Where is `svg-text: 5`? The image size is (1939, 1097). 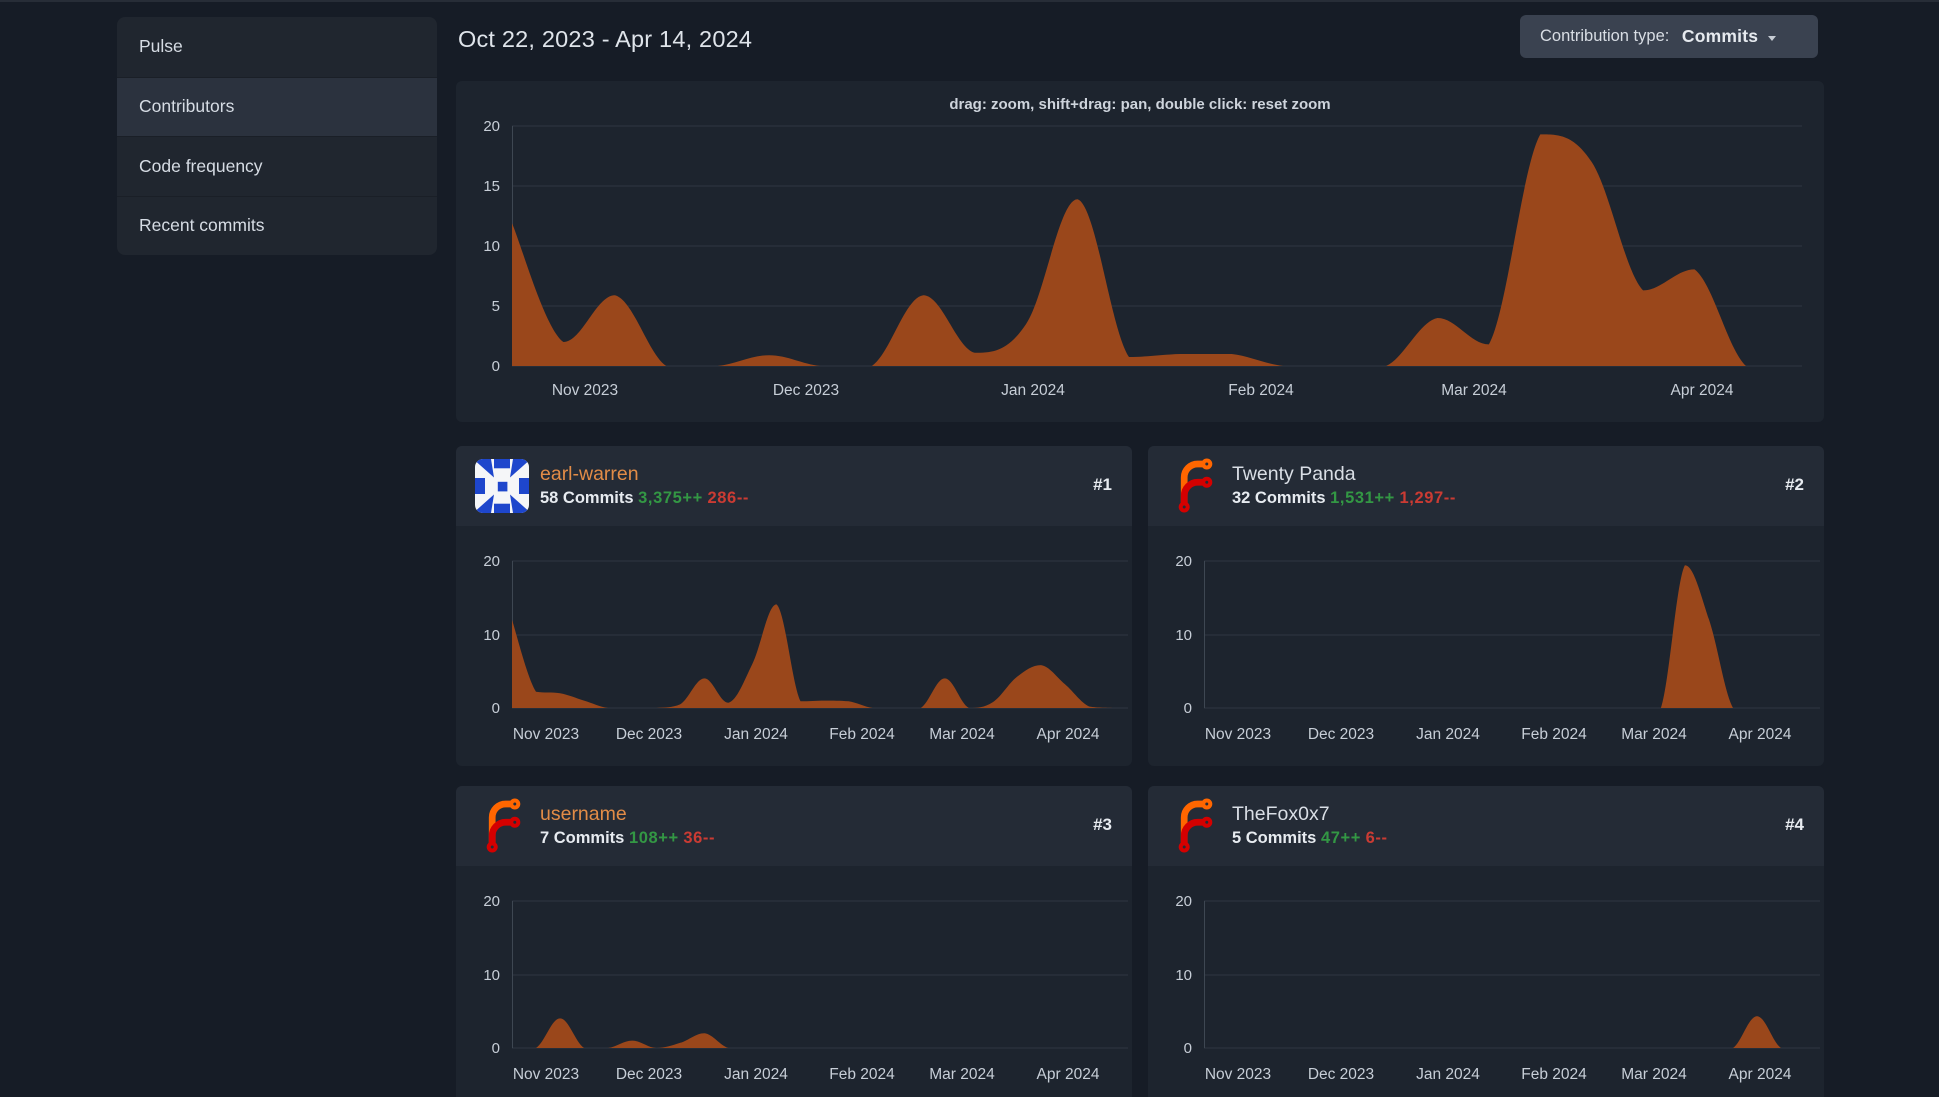
svg-text: 5 is located at coordinates (496, 306).